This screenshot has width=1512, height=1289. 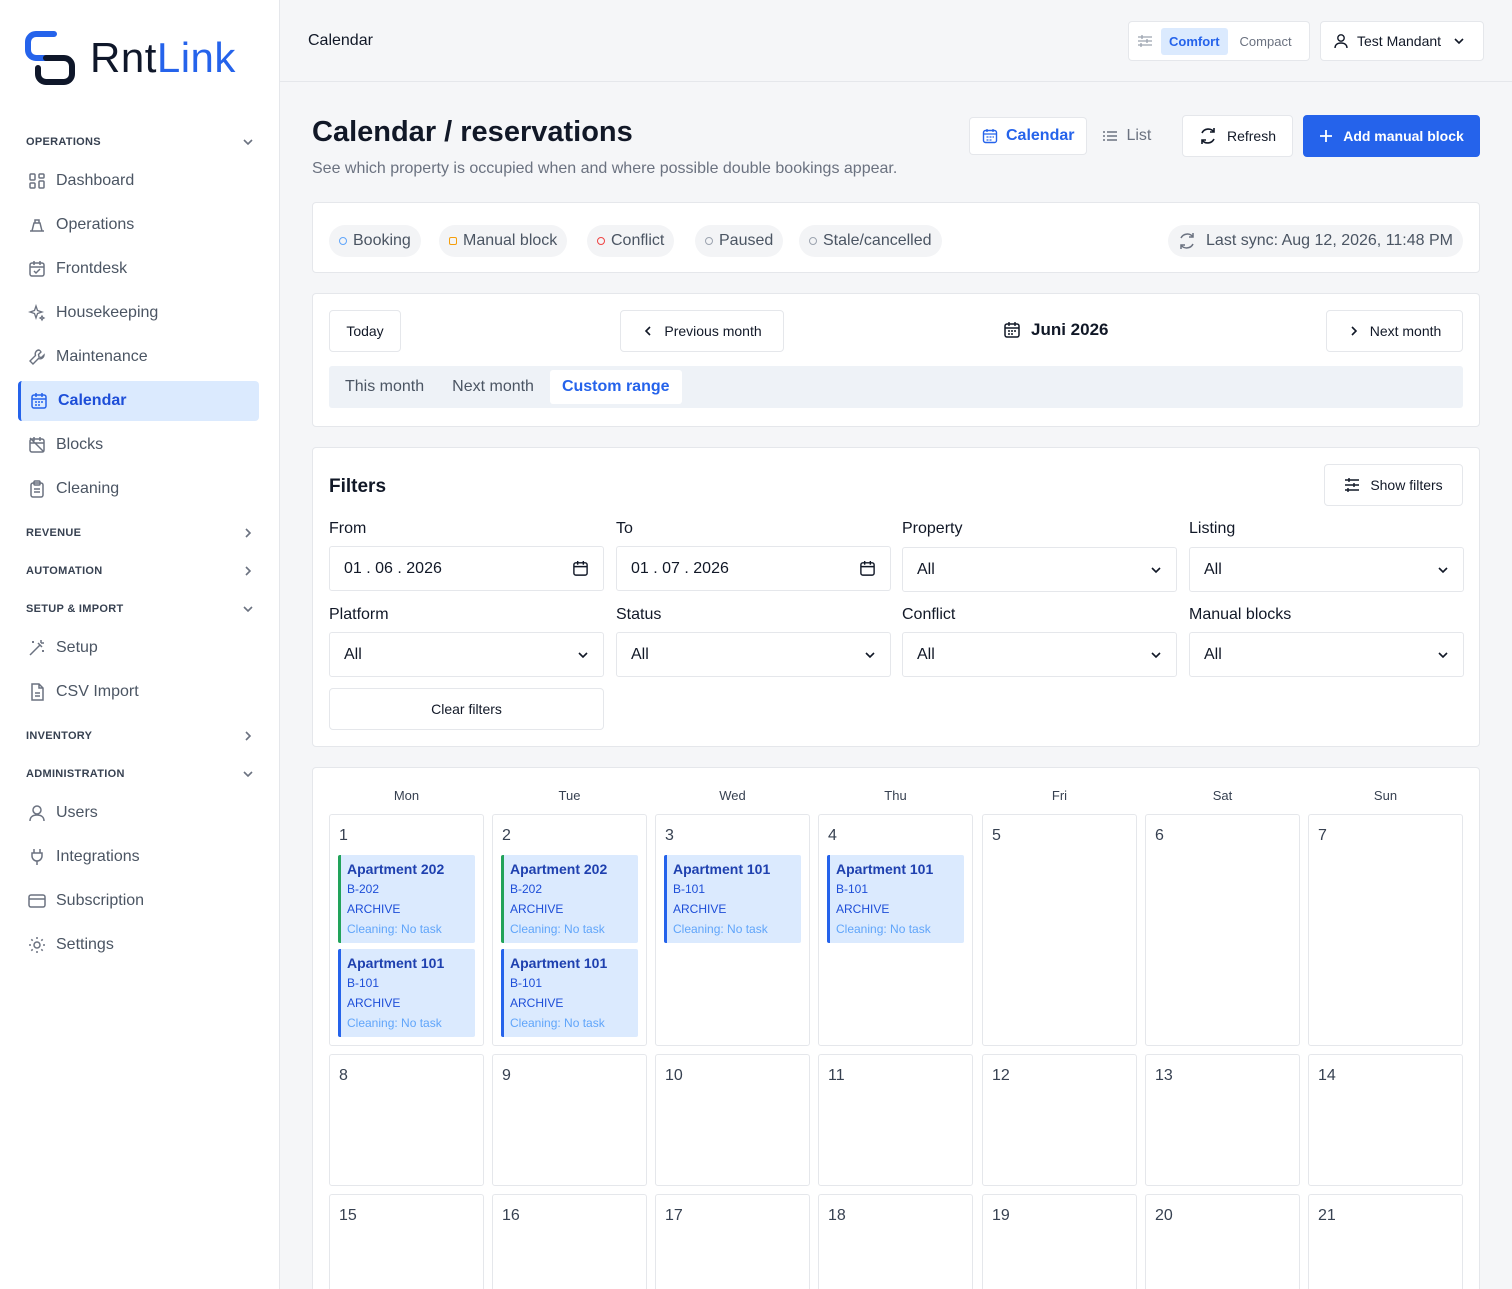 I want to click on sidebar-item-label: Frontdesk, so click(x=92, y=268).